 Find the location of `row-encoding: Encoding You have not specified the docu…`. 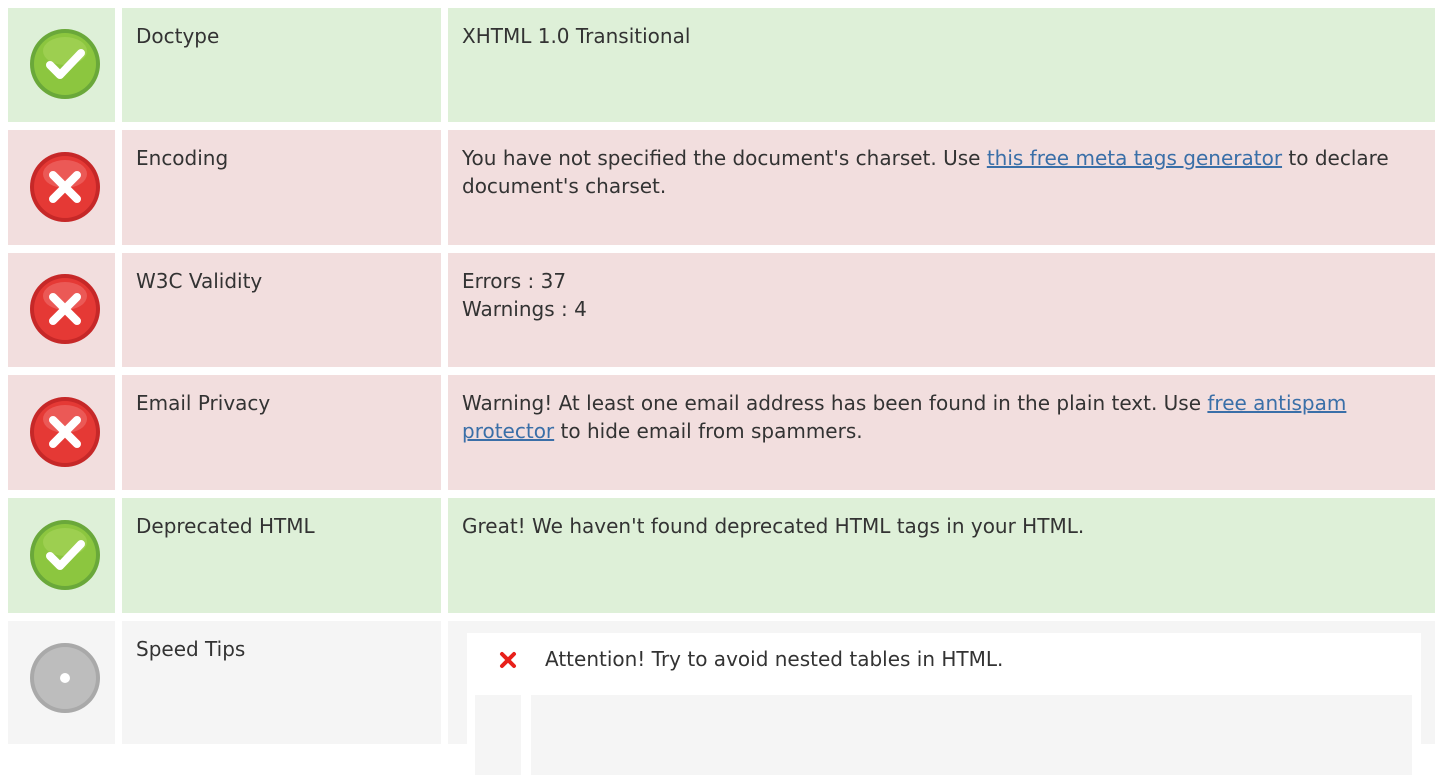

row-encoding: Encoding You have not specified the docu… is located at coordinates (721, 187).